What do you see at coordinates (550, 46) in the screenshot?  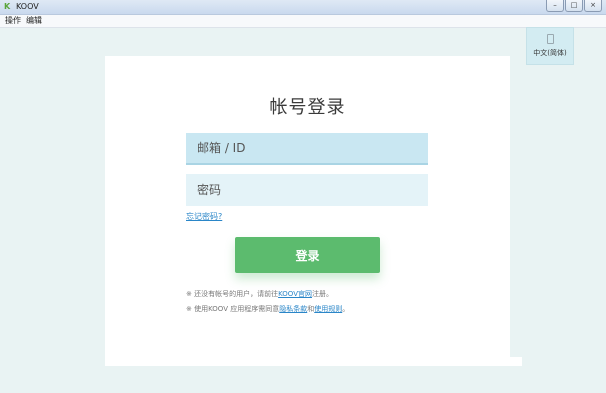 I see `language-button: 中文(简体)` at bounding box center [550, 46].